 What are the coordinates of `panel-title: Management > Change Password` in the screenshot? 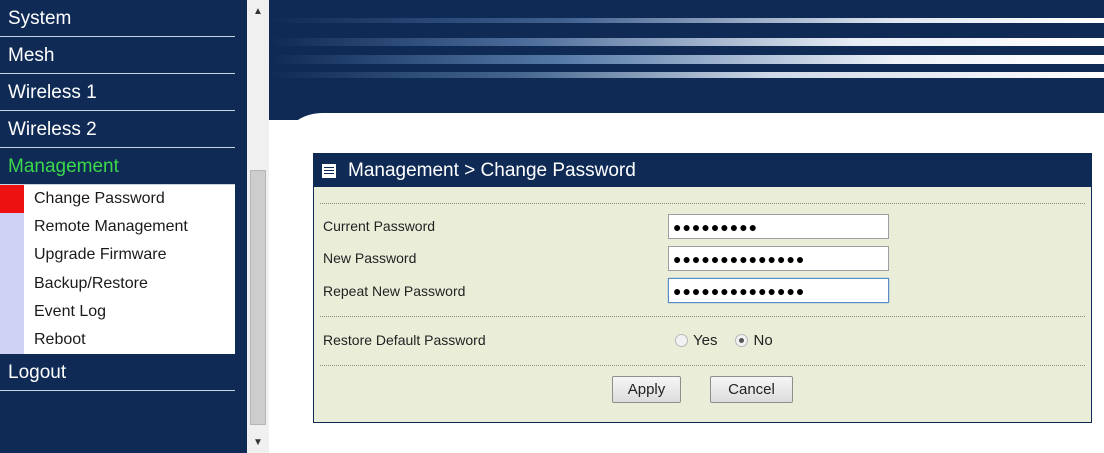 It's located at (492, 170).